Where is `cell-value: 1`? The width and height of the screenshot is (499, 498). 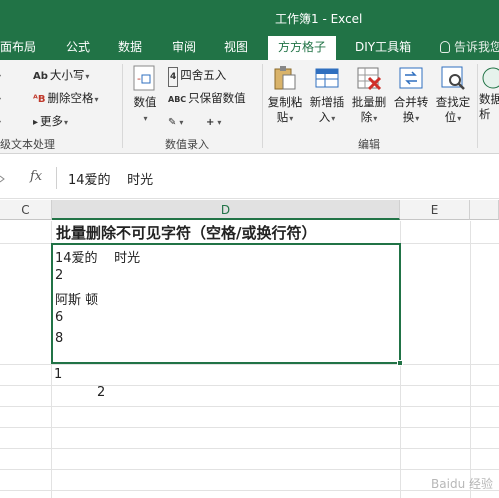 cell-value: 1 is located at coordinates (58, 374).